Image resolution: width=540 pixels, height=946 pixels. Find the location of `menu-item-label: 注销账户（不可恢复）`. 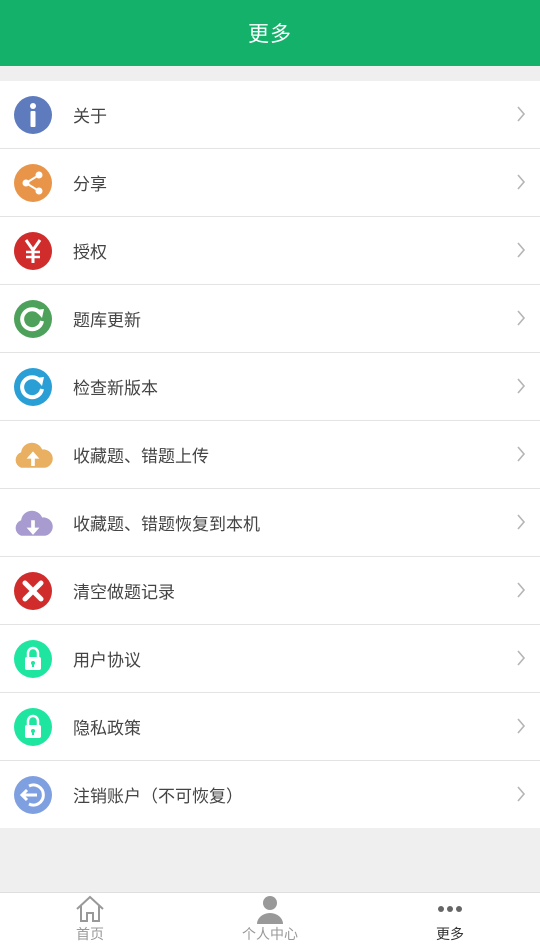

menu-item-label: 注销账户（不可恢复） is located at coordinates (158, 797).